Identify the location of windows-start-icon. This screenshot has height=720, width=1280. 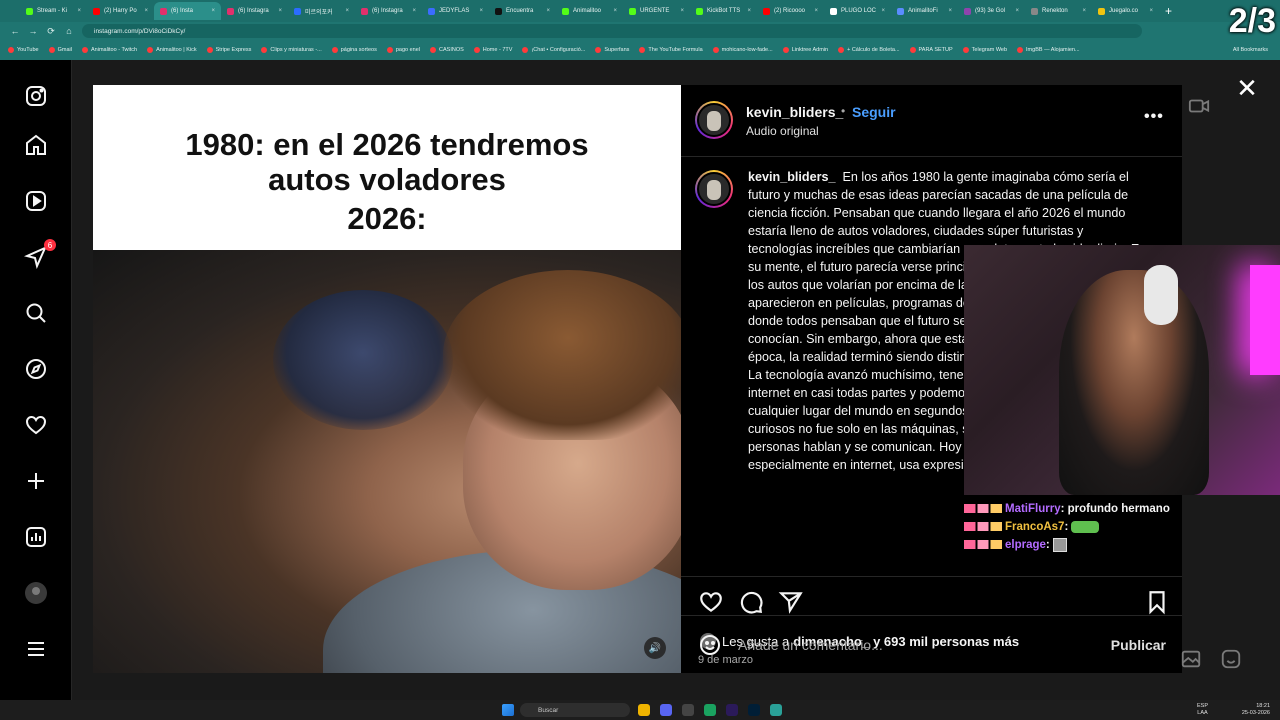
(508, 710).